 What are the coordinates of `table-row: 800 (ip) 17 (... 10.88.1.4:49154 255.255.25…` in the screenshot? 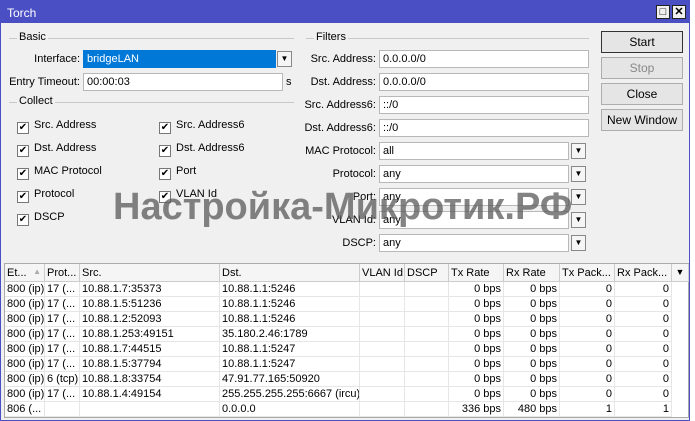 It's located at (346, 394).